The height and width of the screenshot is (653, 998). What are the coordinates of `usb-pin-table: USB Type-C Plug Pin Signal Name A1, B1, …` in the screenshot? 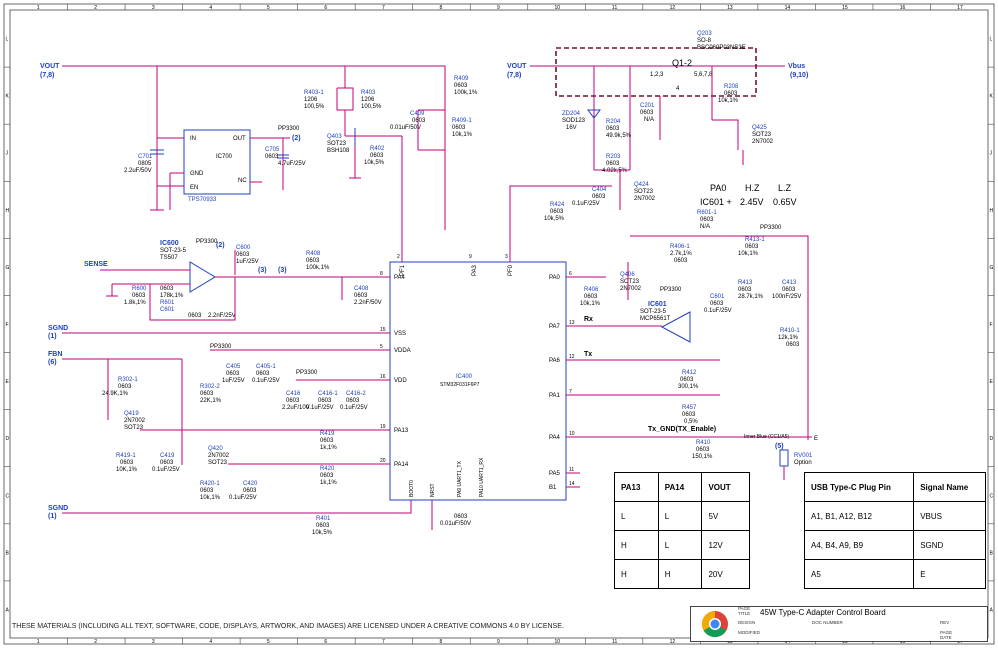 It's located at (894, 530).